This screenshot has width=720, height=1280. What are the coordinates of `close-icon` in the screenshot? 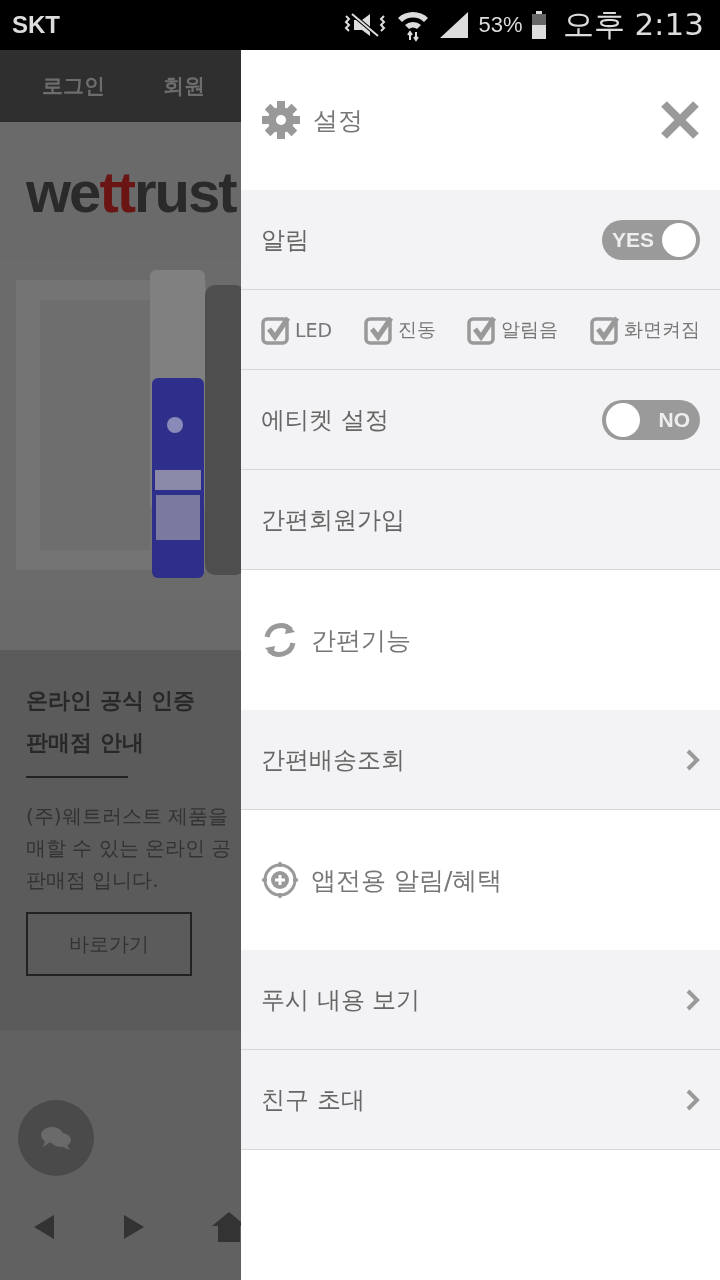 It's located at (680, 120).